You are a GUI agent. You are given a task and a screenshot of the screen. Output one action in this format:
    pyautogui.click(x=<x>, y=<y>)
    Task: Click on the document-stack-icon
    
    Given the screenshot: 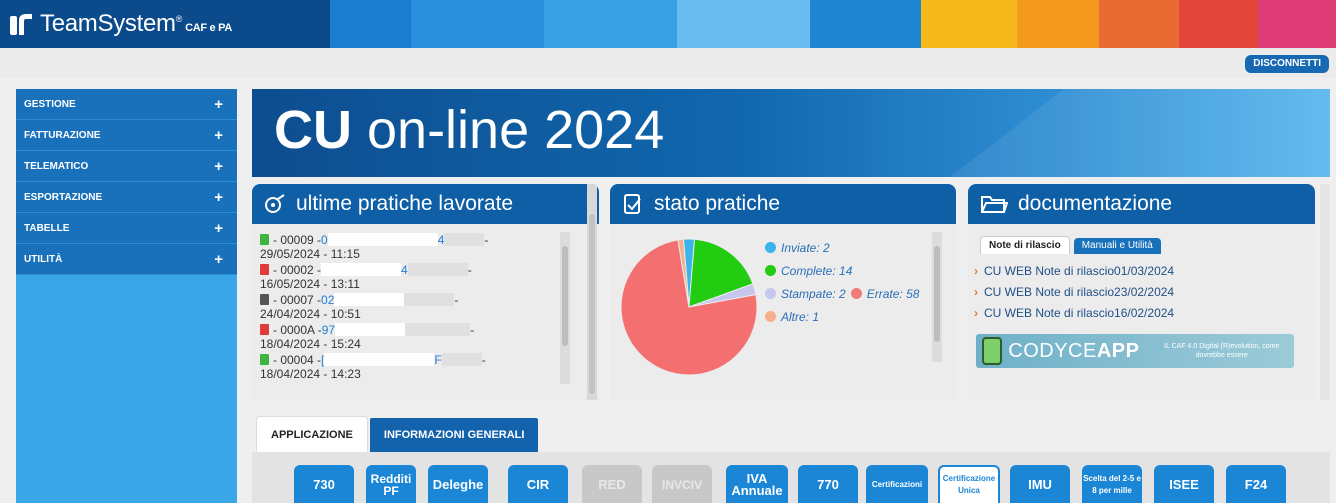 What is the action you would take?
    pyautogui.click(x=633, y=204)
    